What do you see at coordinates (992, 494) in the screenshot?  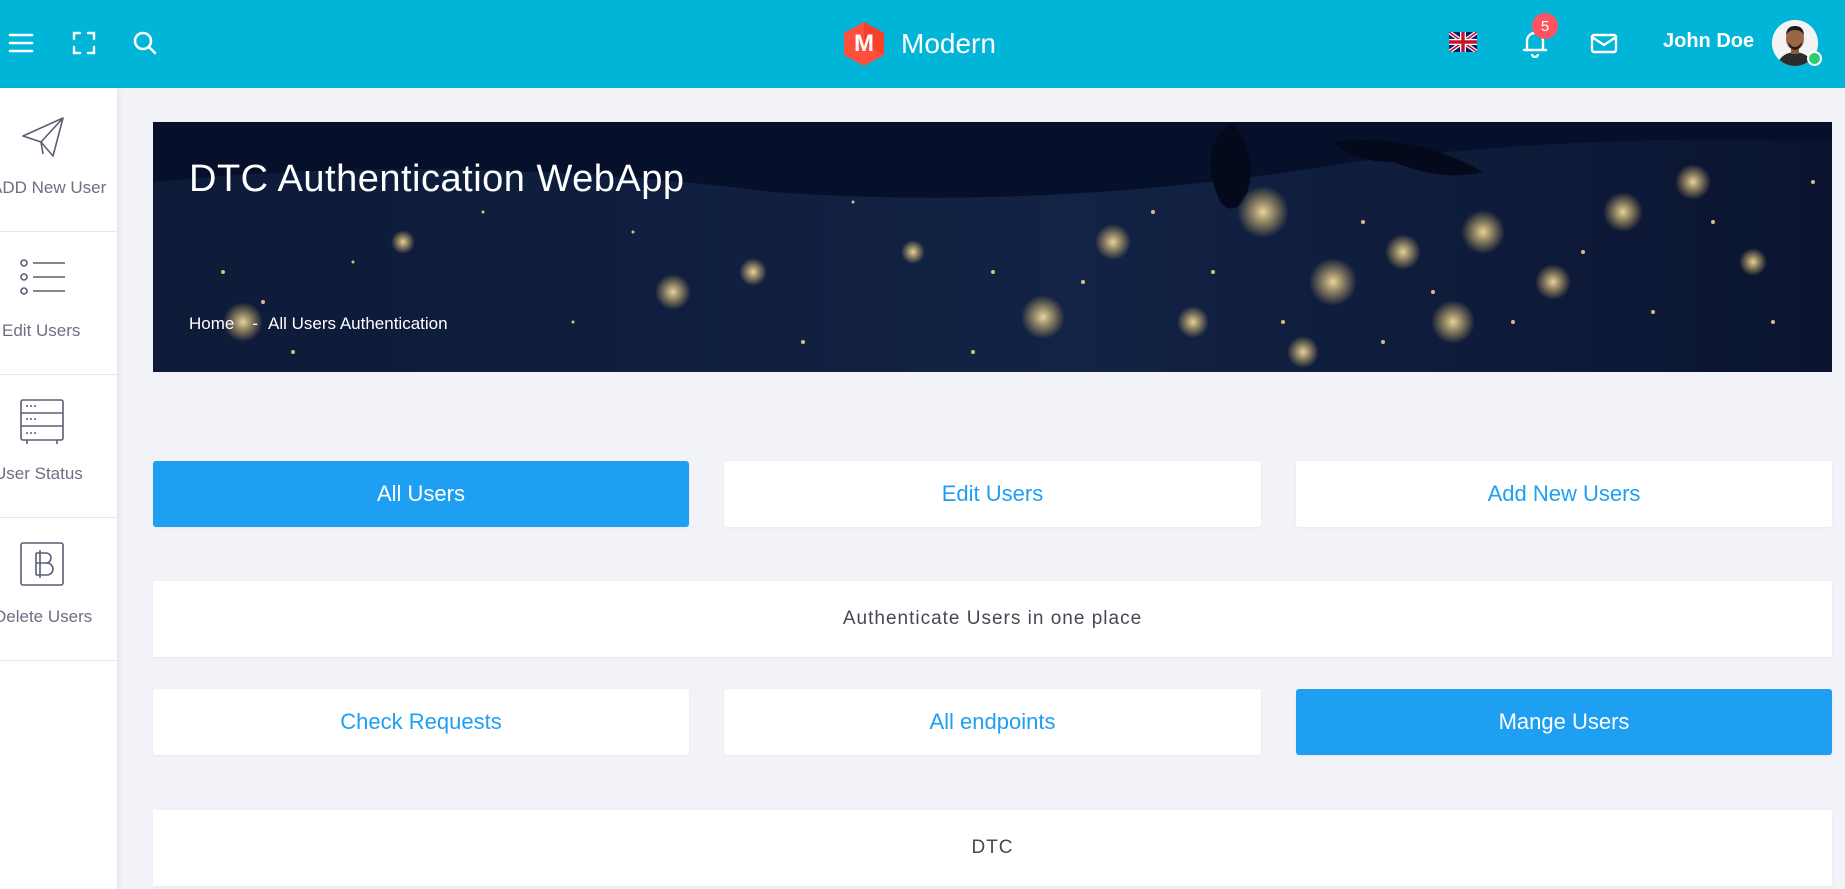 I see `tab-edit-users: Edit Users` at bounding box center [992, 494].